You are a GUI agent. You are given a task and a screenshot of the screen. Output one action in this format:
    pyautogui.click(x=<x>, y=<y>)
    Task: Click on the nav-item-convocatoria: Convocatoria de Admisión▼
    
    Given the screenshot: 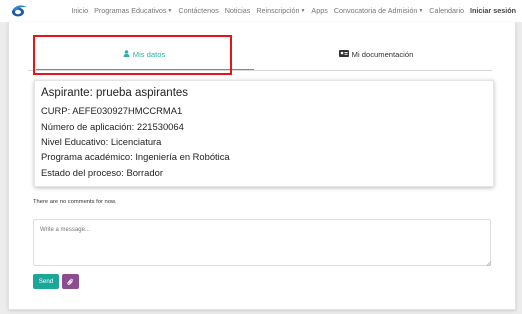 What is the action you would take?
    pyautogui.click(x=378, y=10)
    